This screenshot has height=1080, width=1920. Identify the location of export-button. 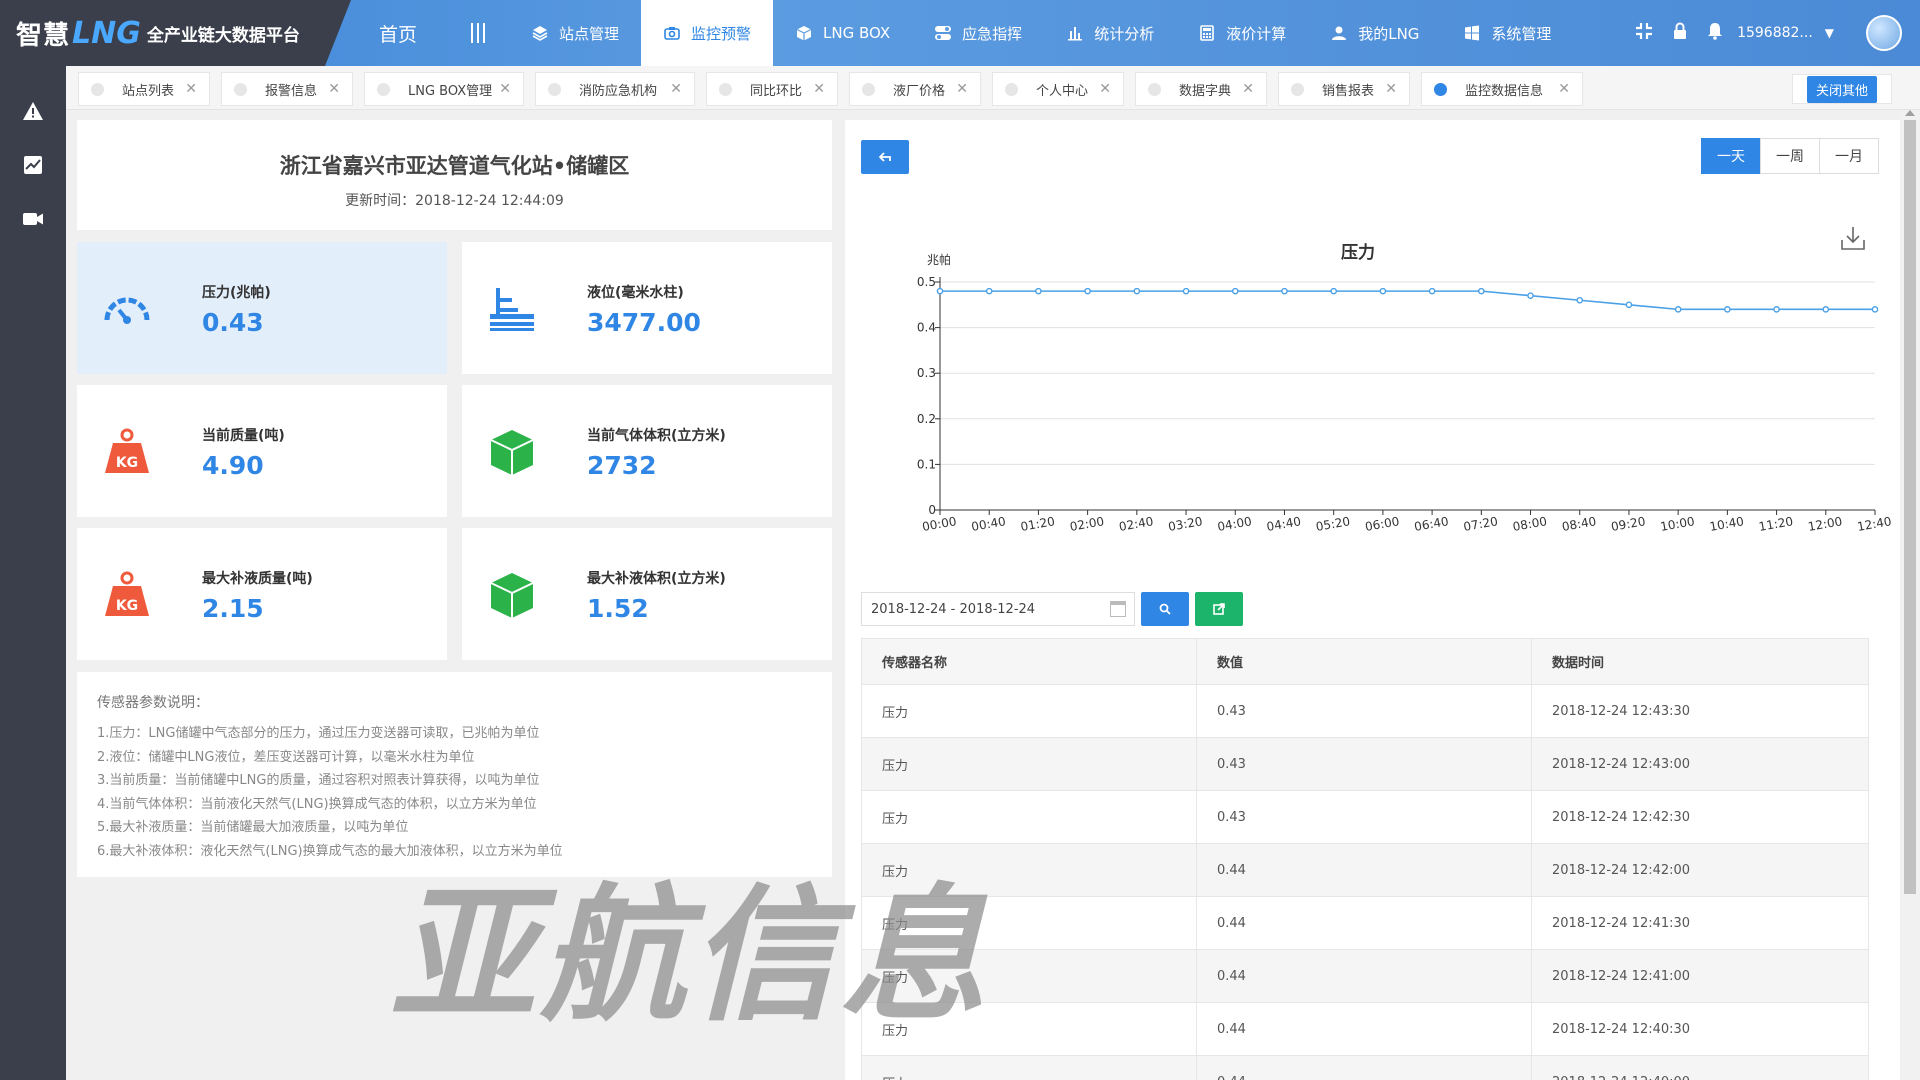
(1219, 609).